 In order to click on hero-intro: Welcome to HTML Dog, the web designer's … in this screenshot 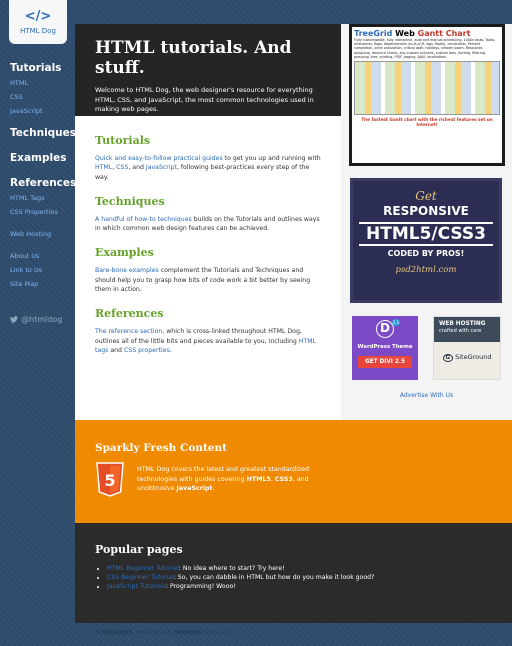, I will do `click(204, 99)`.